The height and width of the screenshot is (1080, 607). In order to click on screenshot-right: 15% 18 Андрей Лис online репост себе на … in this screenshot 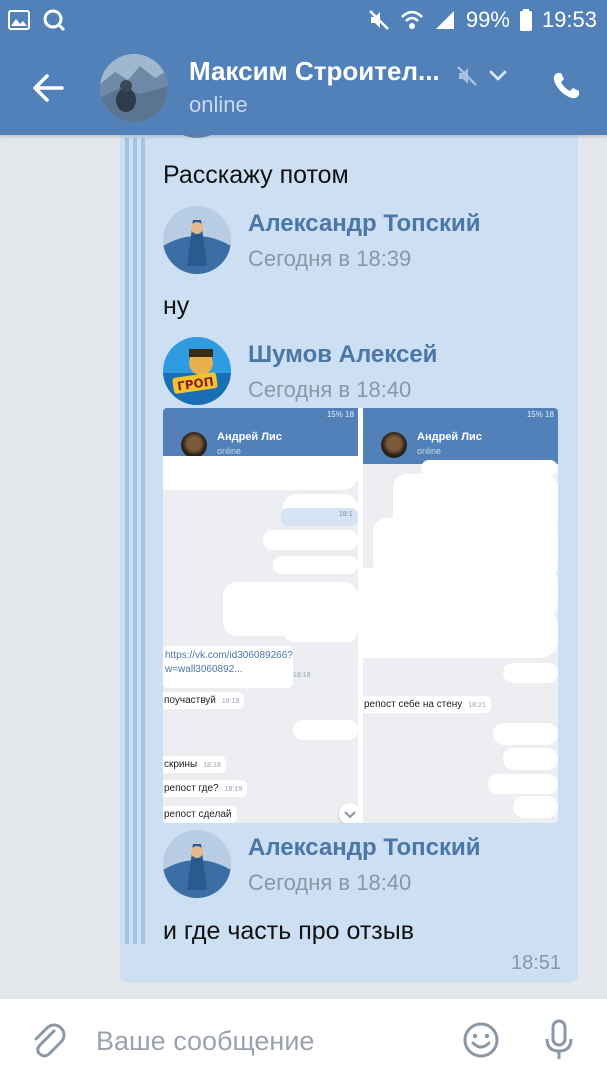, I will do `click(460, 615)`.